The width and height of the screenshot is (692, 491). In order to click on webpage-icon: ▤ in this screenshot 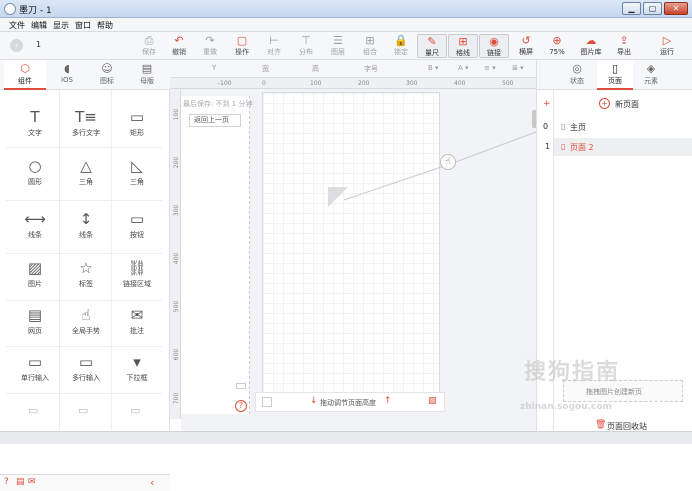, I will do `click(35, 315)`.